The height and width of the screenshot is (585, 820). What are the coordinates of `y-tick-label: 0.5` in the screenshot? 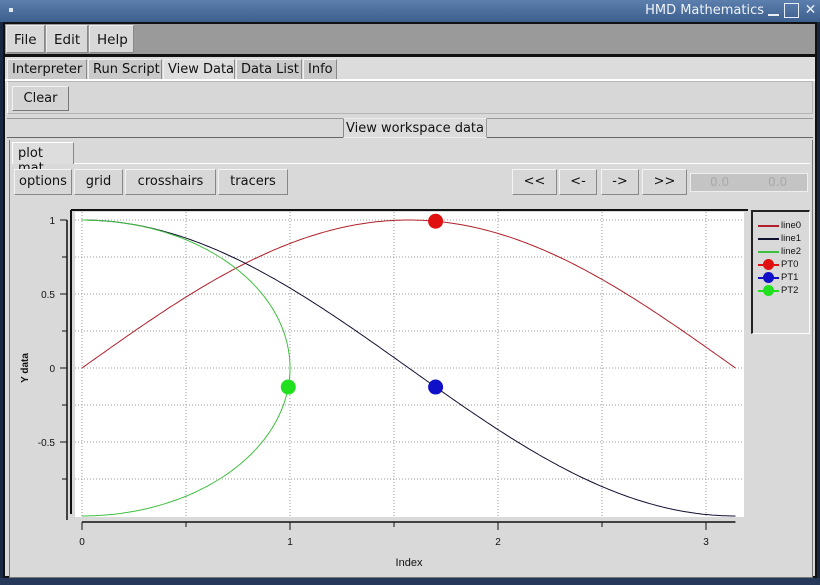 It's located at (48, 295).